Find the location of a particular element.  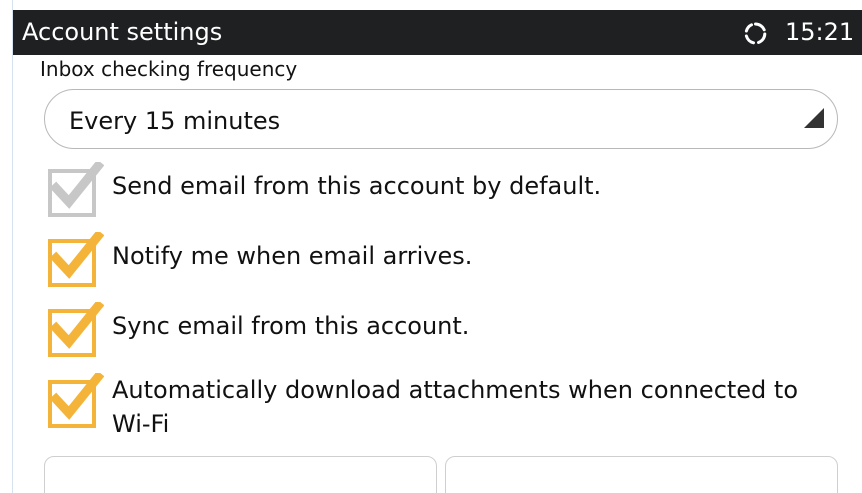

bottom-right-button is located at coordinates (641, 474).